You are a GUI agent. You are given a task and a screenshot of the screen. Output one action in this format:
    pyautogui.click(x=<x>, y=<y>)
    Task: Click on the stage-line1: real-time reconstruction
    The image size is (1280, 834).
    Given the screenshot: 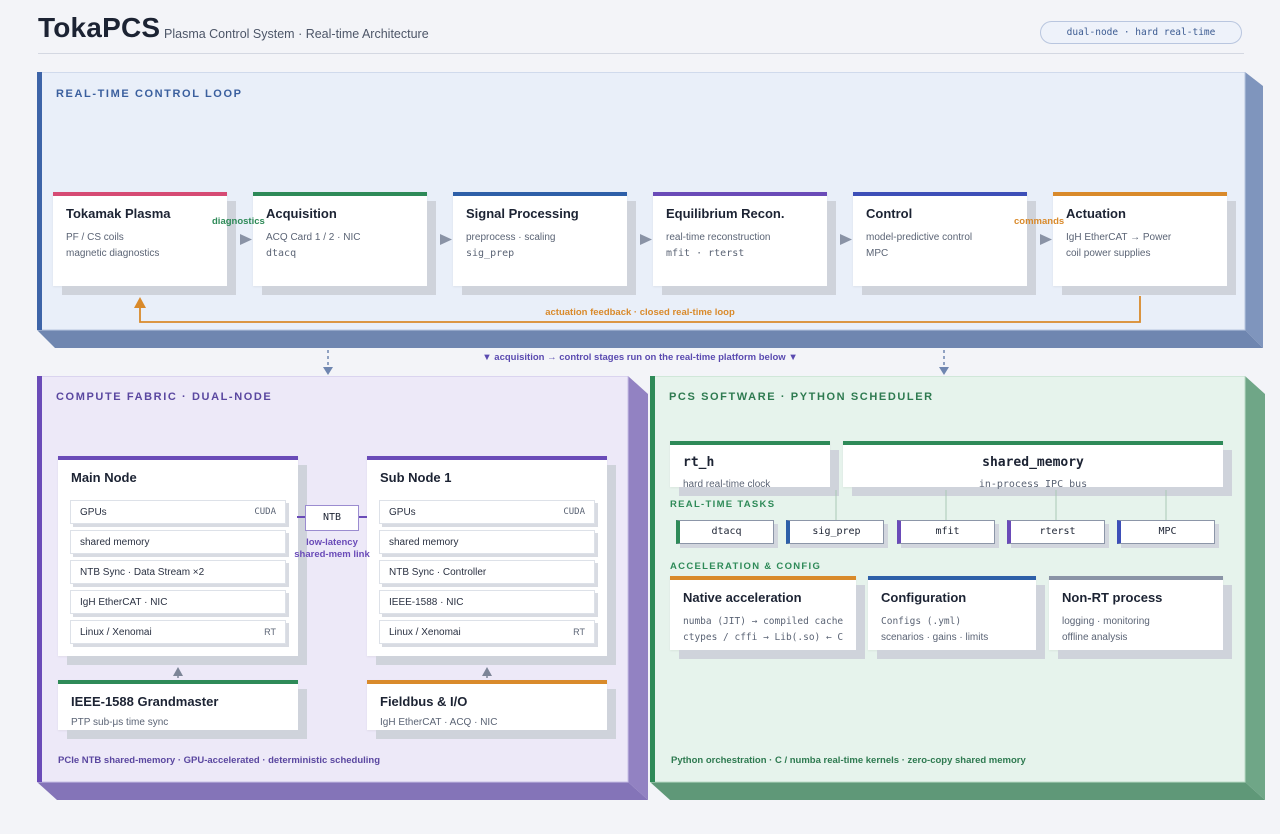 What is the action you would take?
    pyautogui.click(x=718, y=237)
    